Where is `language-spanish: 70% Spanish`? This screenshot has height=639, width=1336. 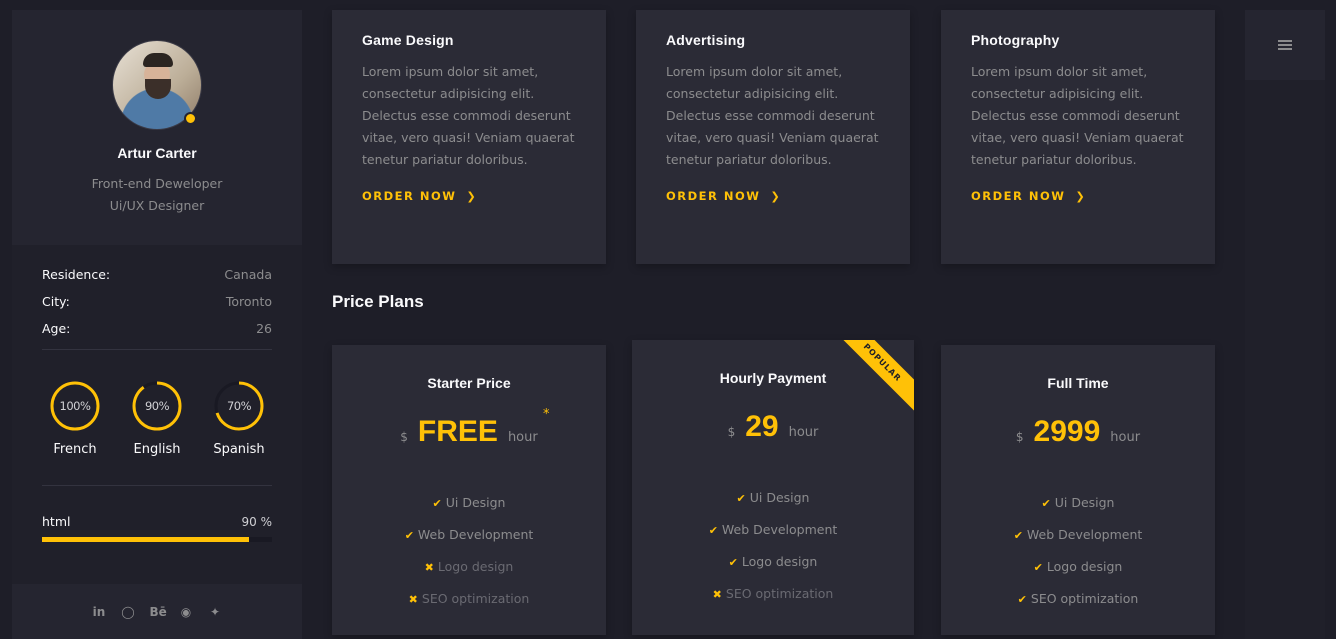
language-spanish: 70% Spanish is located at coordinates (239, 418).